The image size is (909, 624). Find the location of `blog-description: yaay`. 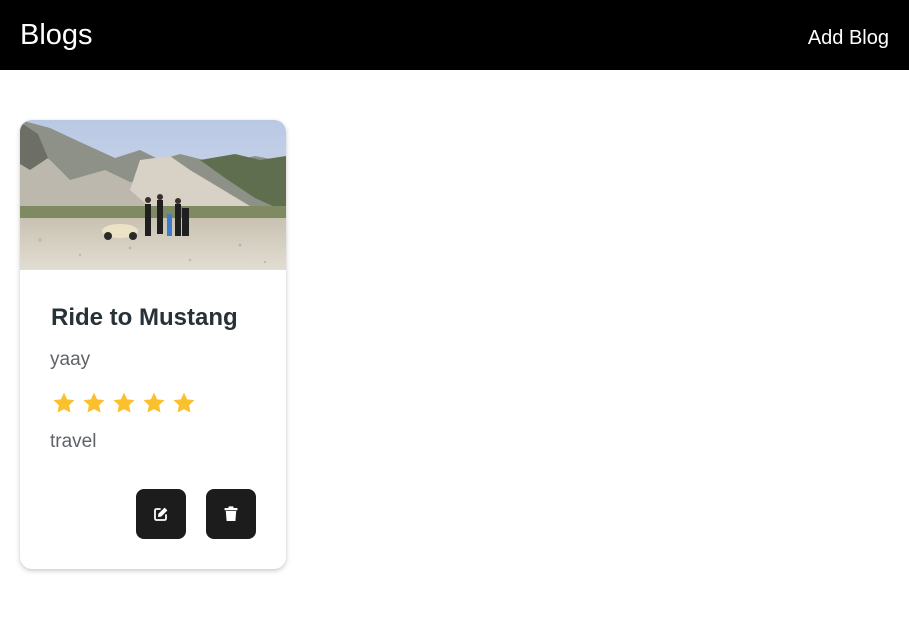

blog-description: yaay is located at coordinates (70, 359).